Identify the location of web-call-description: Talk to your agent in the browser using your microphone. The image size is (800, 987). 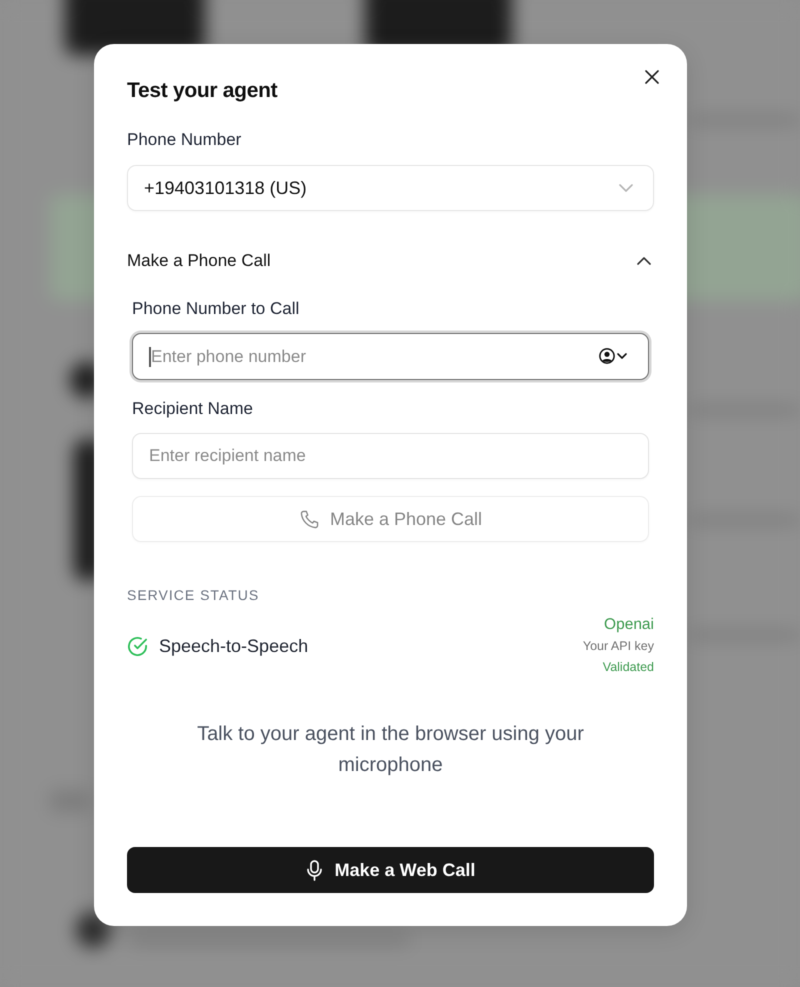
(390, 750).